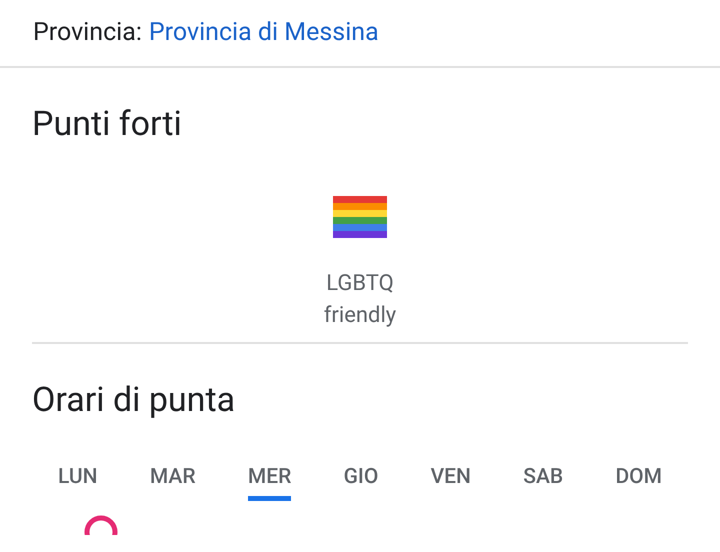  What do you see at coordinates (134, 400) in the screenshot?
I see `section-title: Orari di punta` at bounding box center [134, 400].